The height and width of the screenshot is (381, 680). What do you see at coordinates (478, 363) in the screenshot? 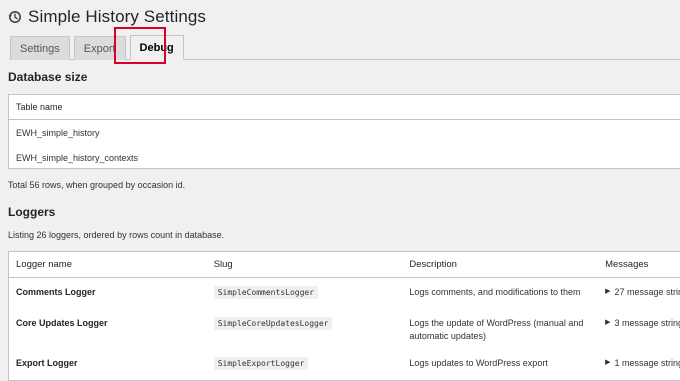
I see `logger-description: Logs updates to WordPress export` at bounding box center [478, 363].